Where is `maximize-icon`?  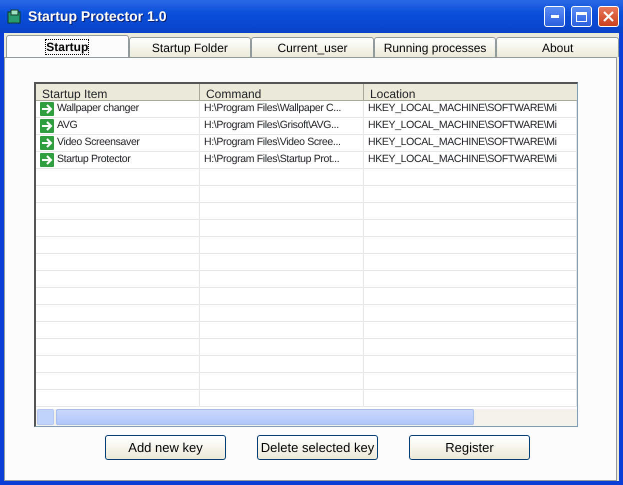
maximize-icon is located at coordinates (581, 17).